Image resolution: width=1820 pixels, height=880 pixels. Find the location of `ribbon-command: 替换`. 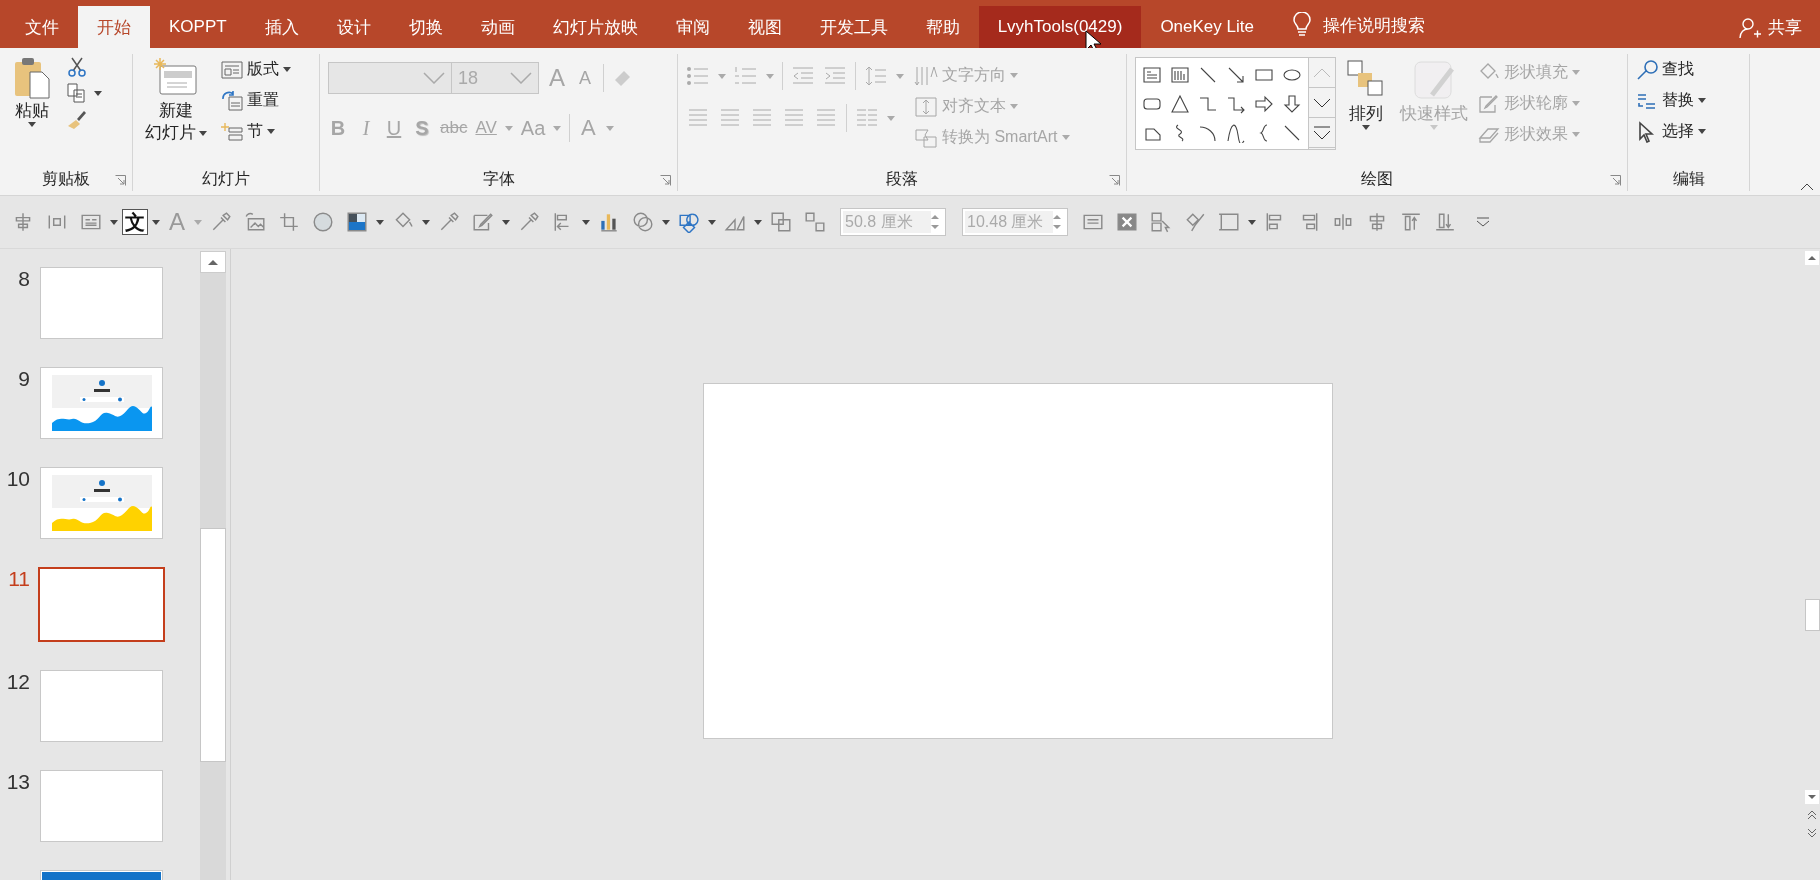

ribbon-command: 替换 is located at coordinates (1671, 100).